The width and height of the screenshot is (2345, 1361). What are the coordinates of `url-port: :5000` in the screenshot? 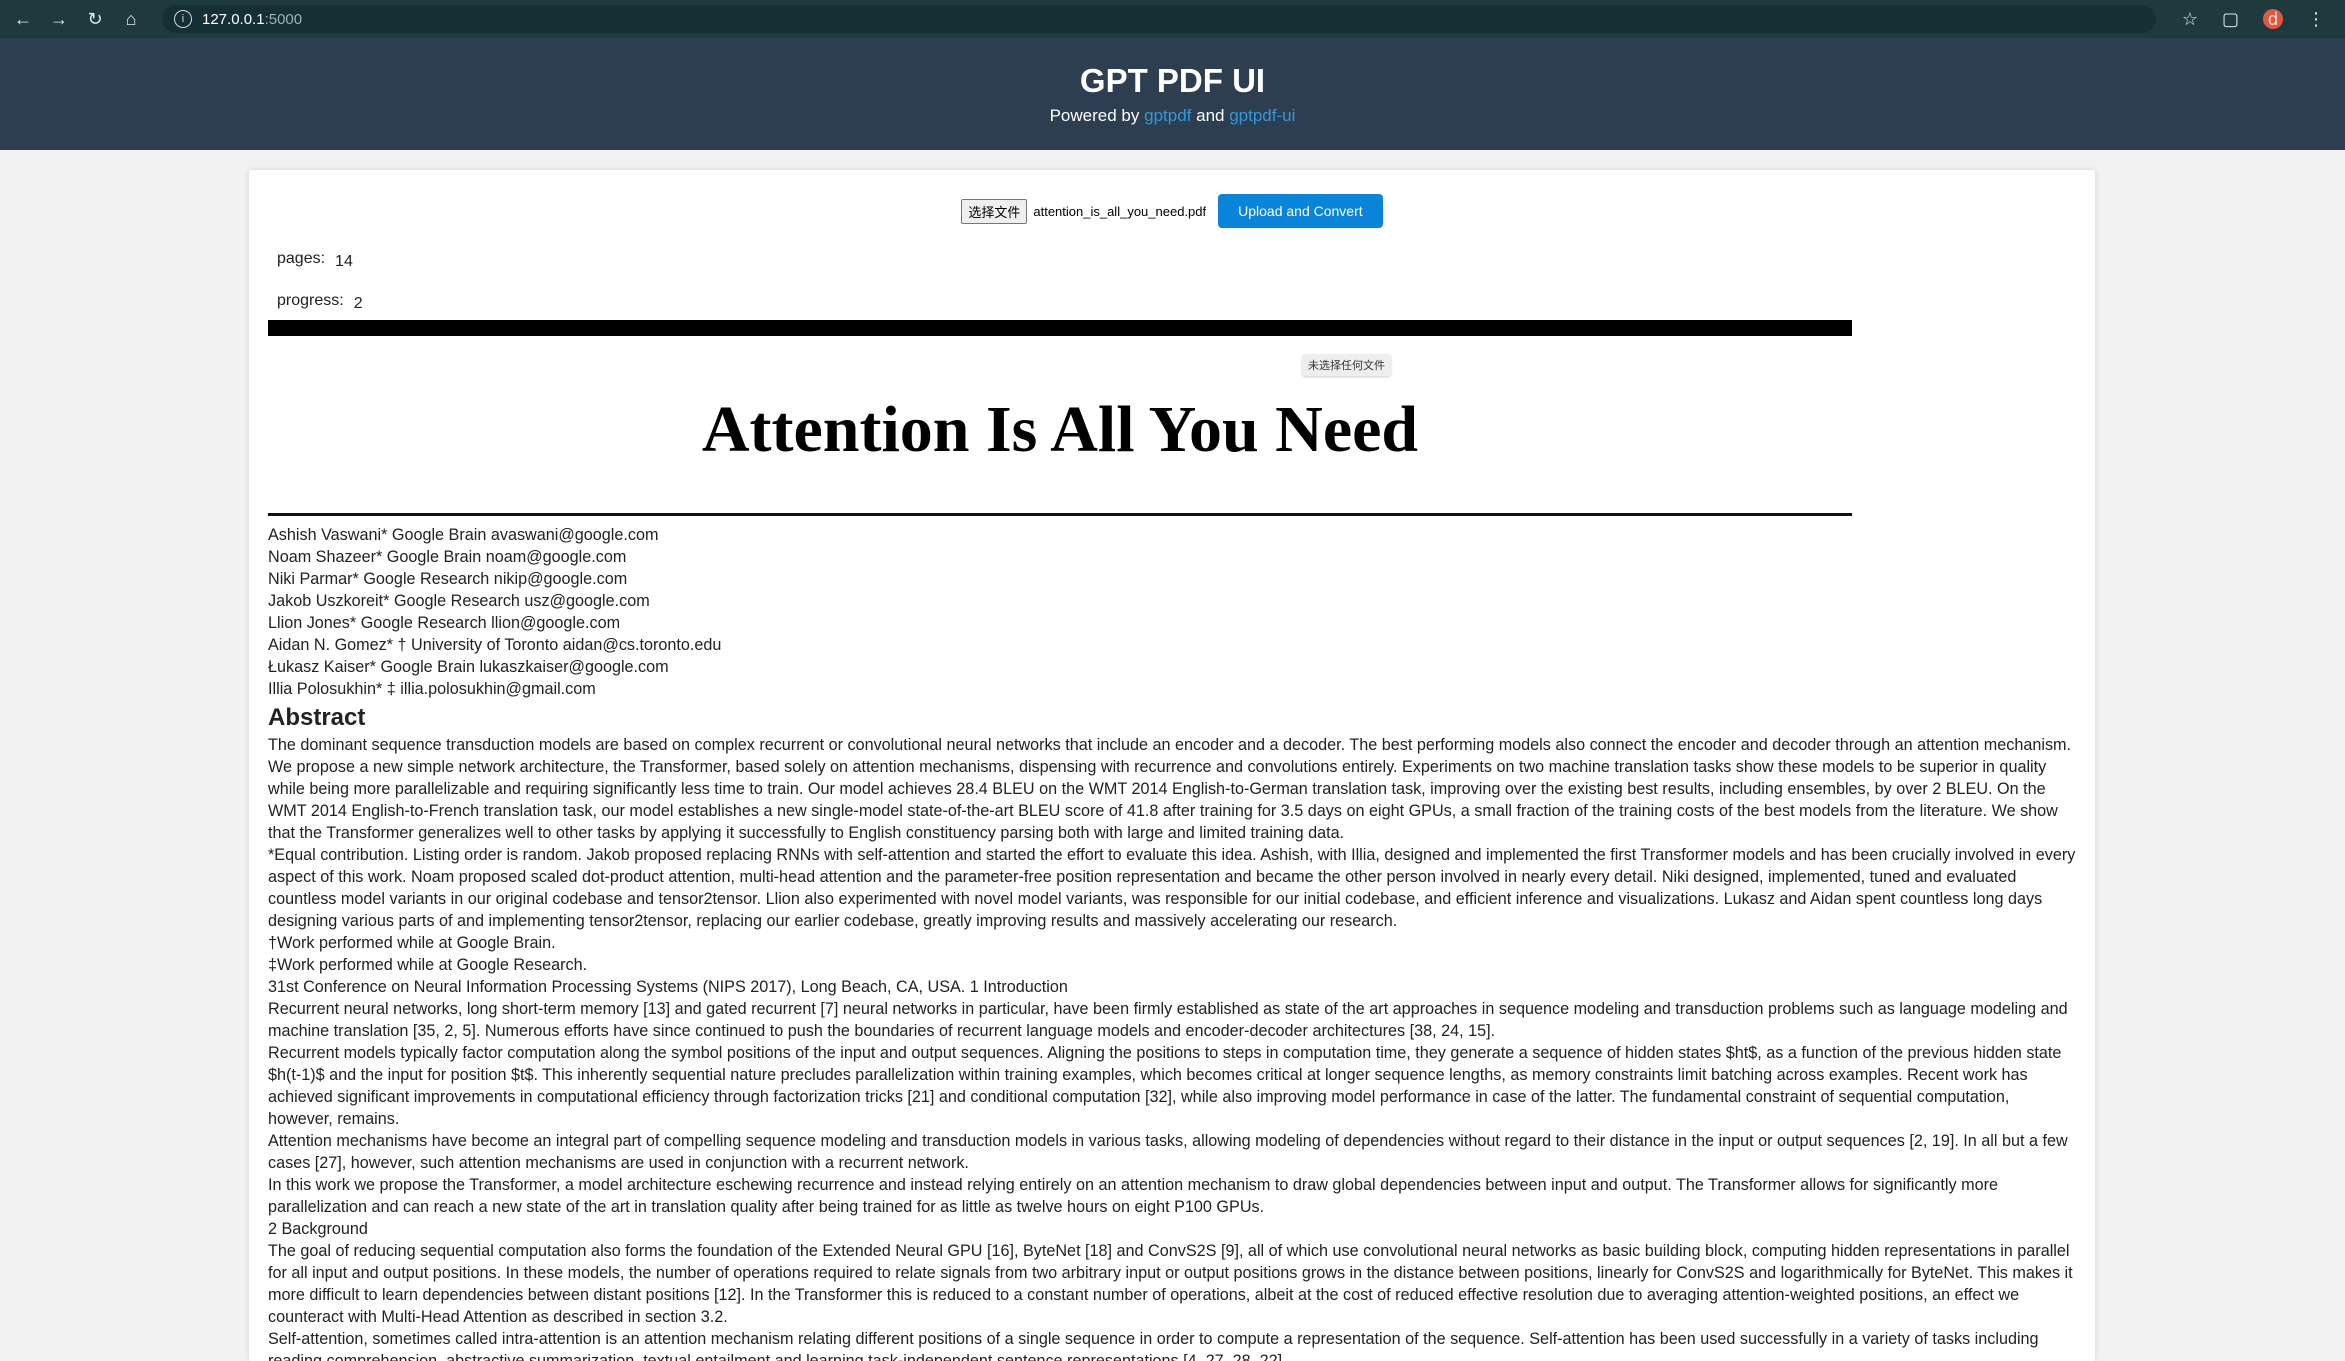 It's located at (283, 19).